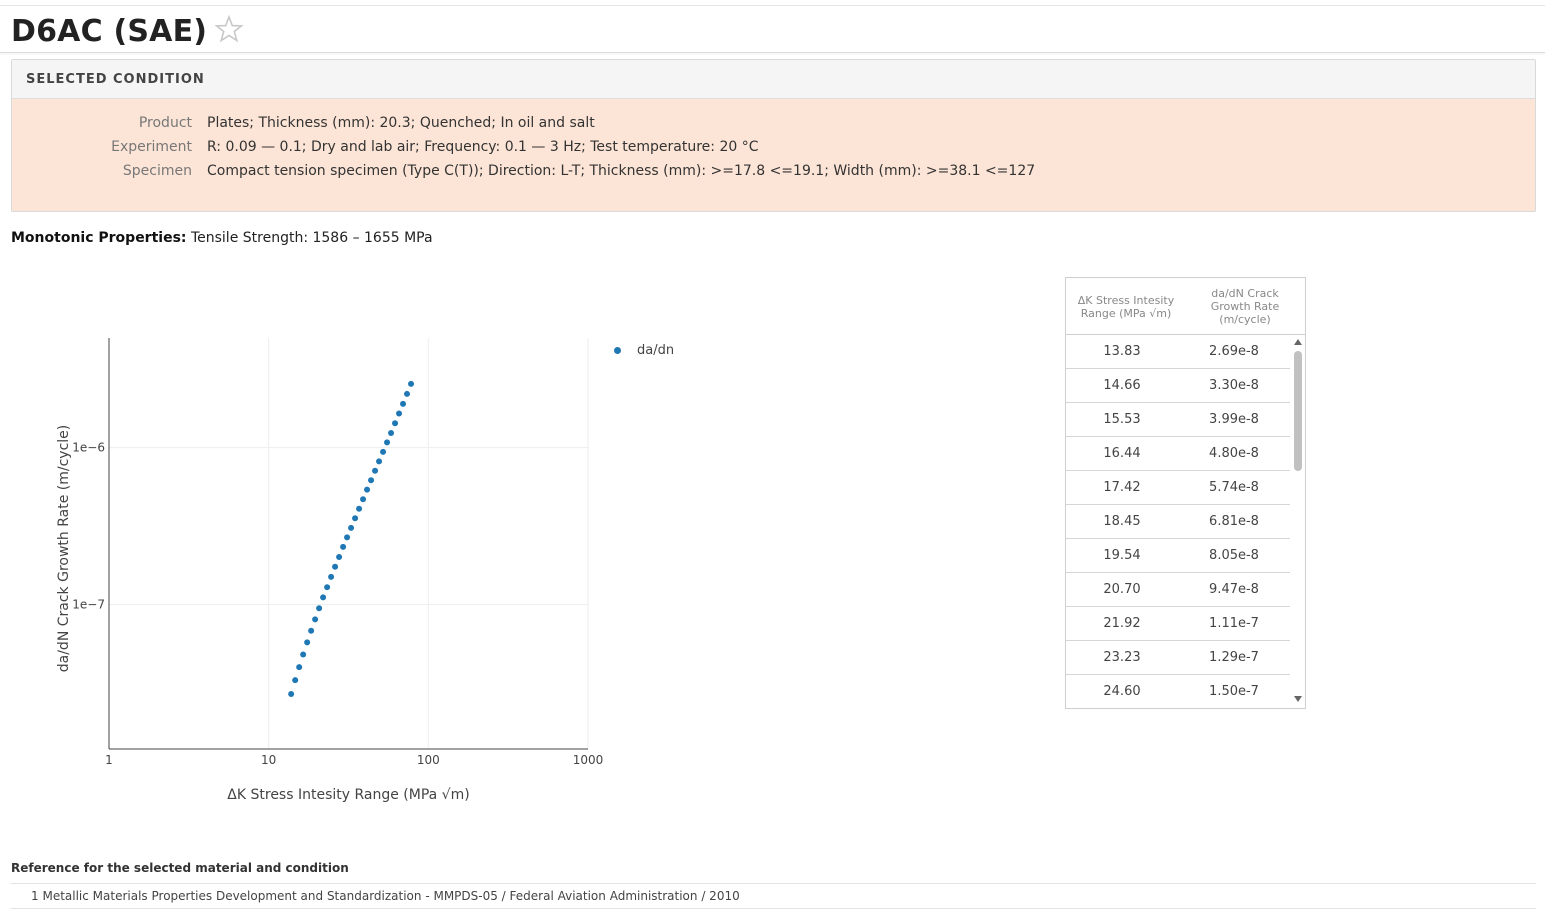  Describe the element at coordinates (311, 238) in the screenshot. I see `monotonic-value: Tensile Strength: 1586 – 1655 MPa` at that location.